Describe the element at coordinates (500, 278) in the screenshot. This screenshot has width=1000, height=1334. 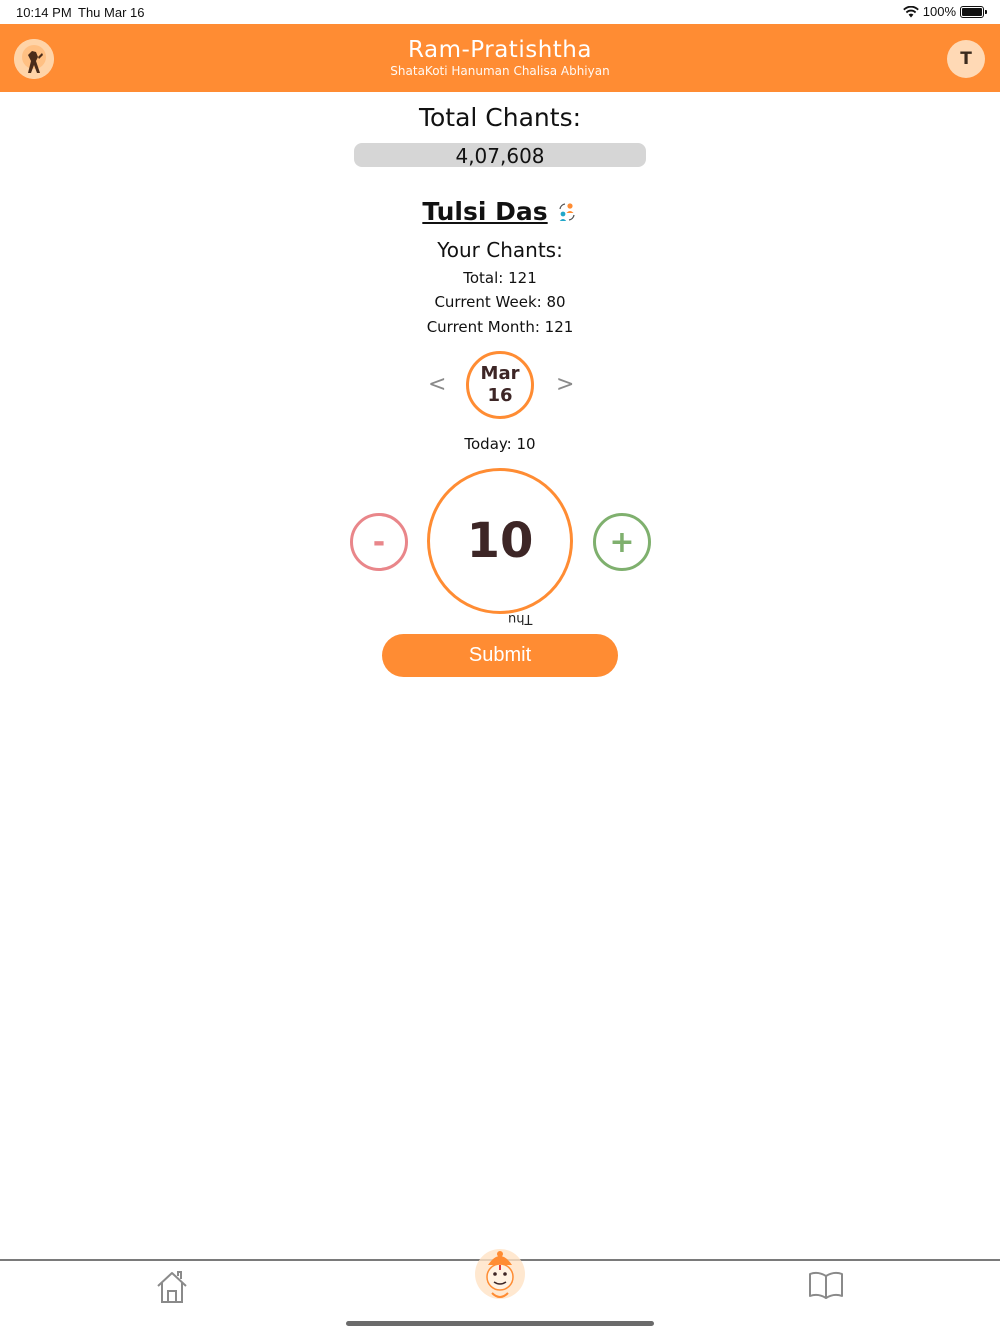
I see `user-total-chants: Total: 121` at that location.